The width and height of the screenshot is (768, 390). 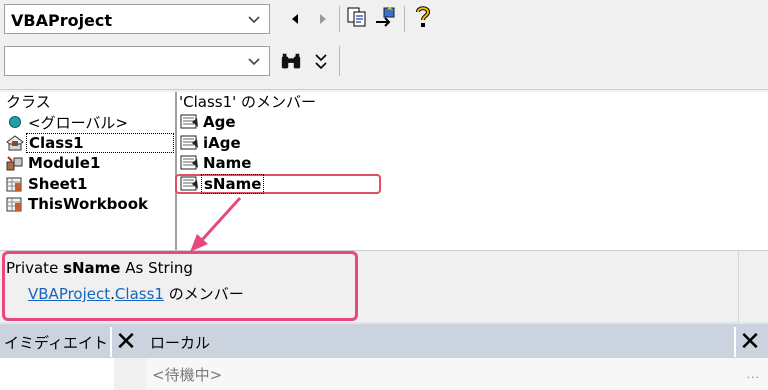 I want to click on declaration-type: As String, so click(x=159, y=268).